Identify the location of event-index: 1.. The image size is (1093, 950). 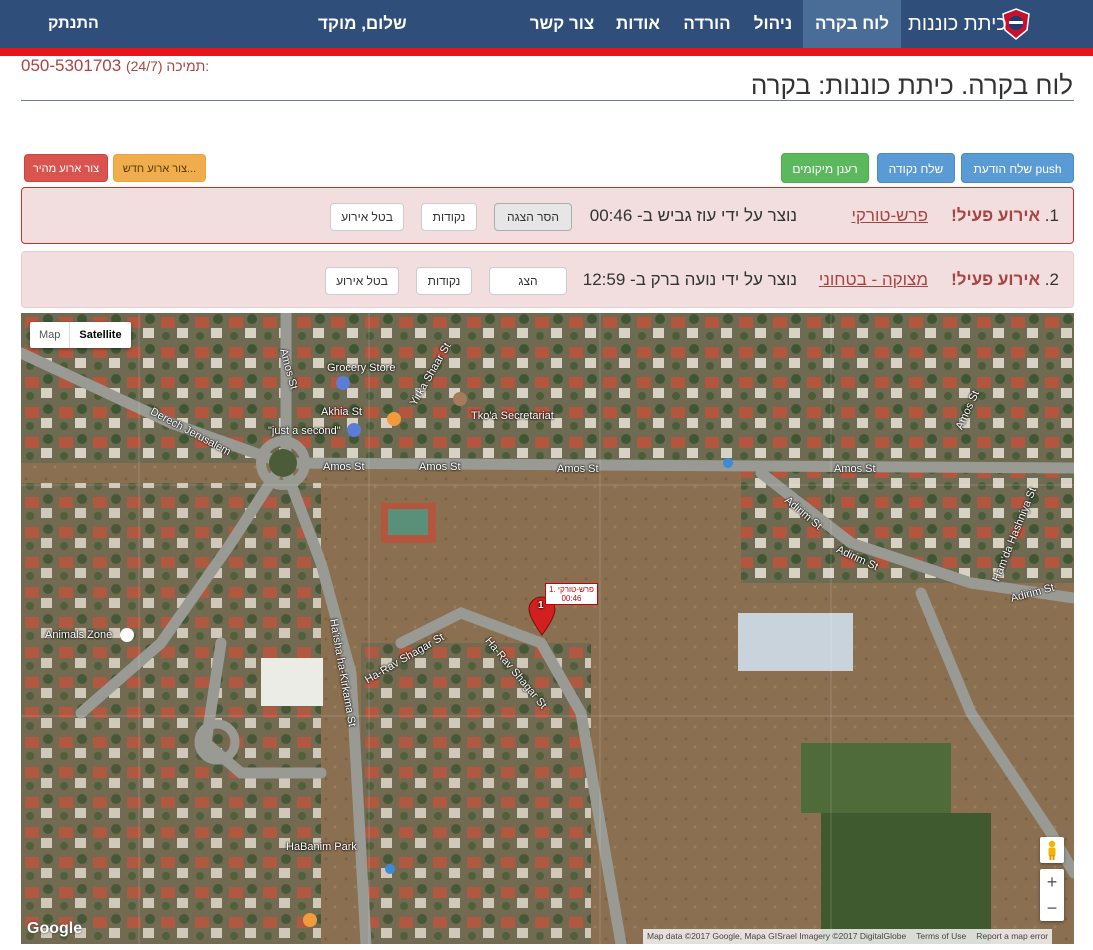
(1051, 215).